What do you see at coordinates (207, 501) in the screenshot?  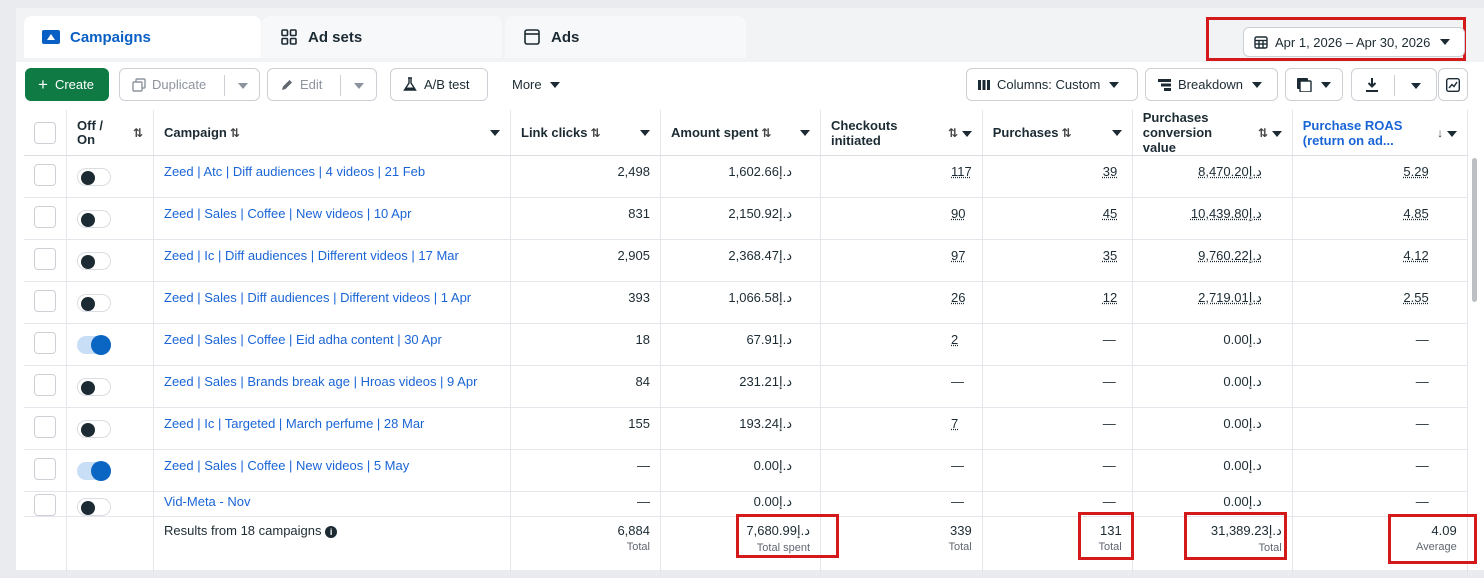 I see `campaign-link: Vid-Meta - Nov` at bounding box center [207, 501].